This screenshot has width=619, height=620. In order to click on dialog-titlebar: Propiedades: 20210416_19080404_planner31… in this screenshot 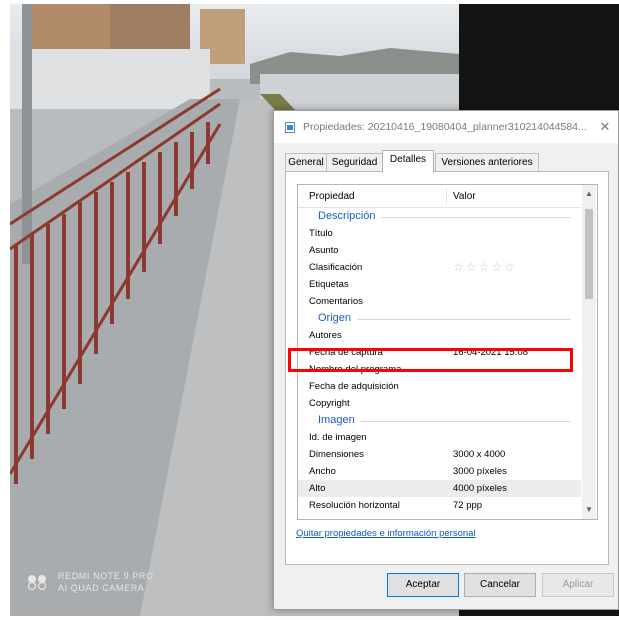, I will do `click(446, 127)`.